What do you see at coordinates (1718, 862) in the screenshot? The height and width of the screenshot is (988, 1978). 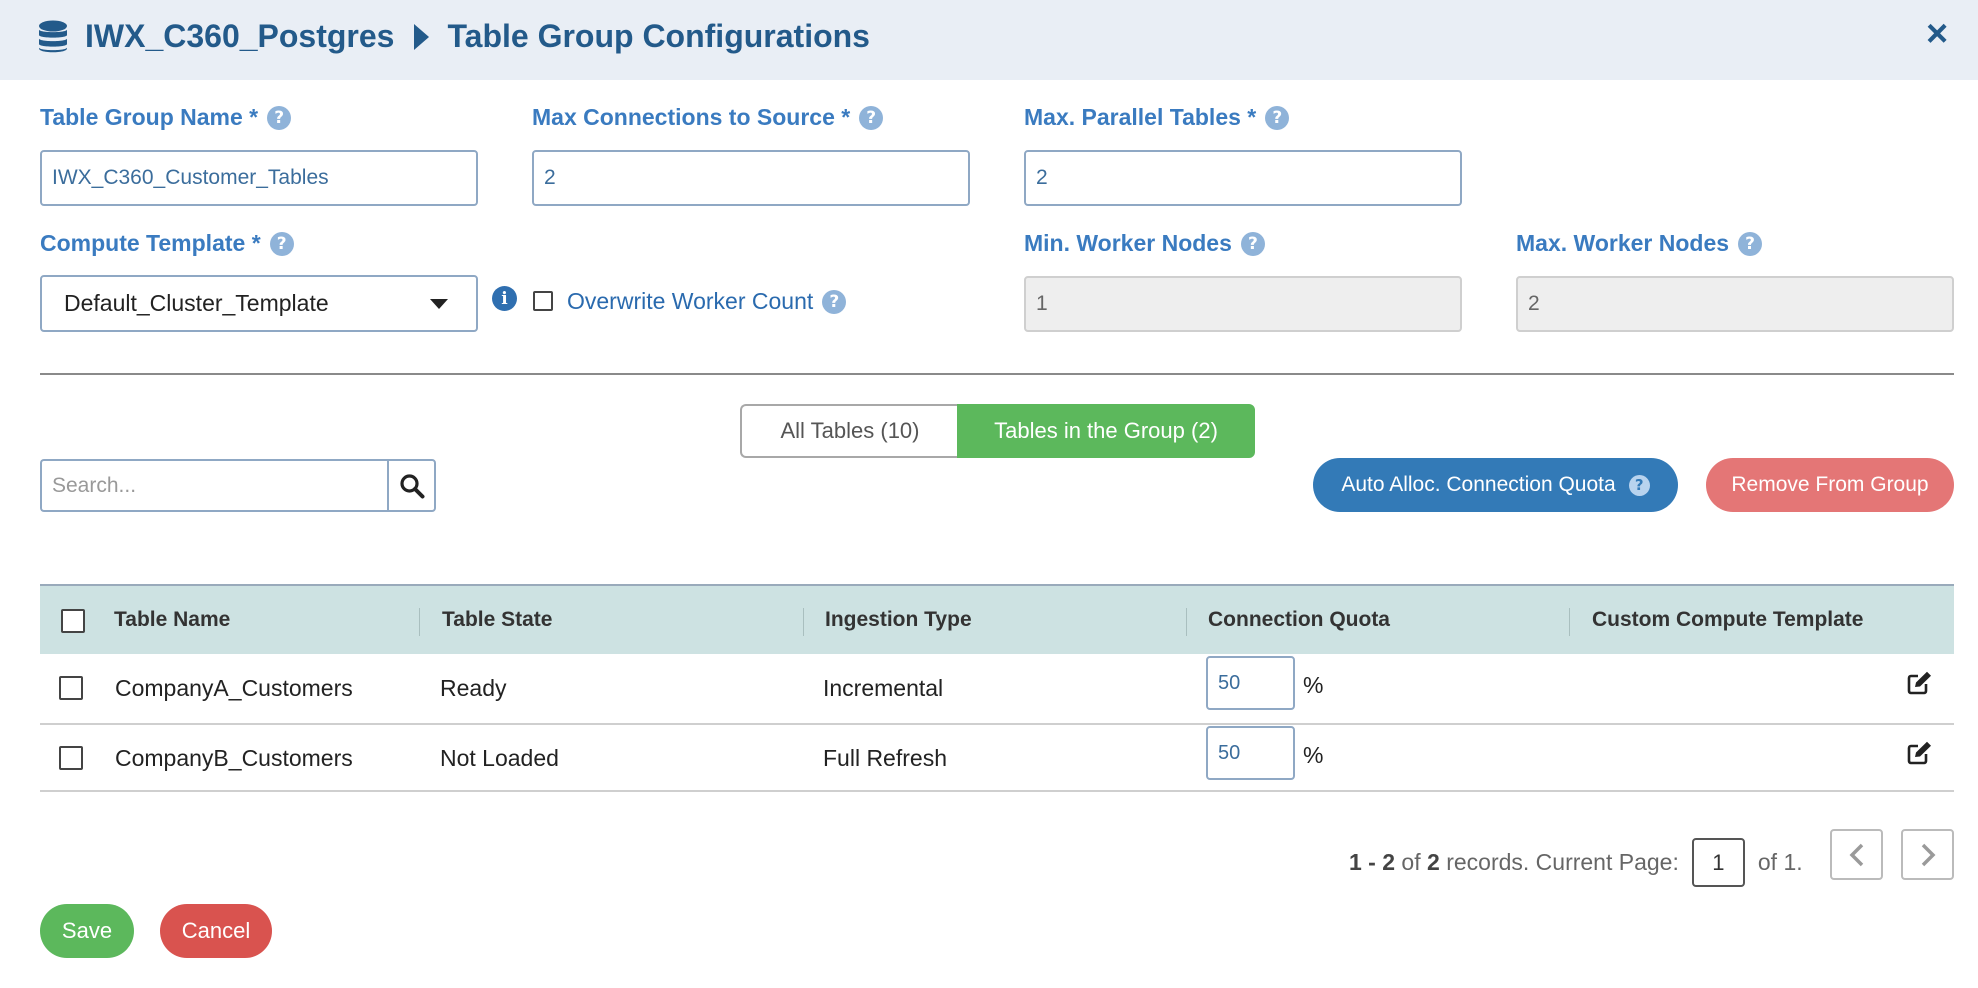 I see `current-page-input: 1` at bounding box center [1718, 862].